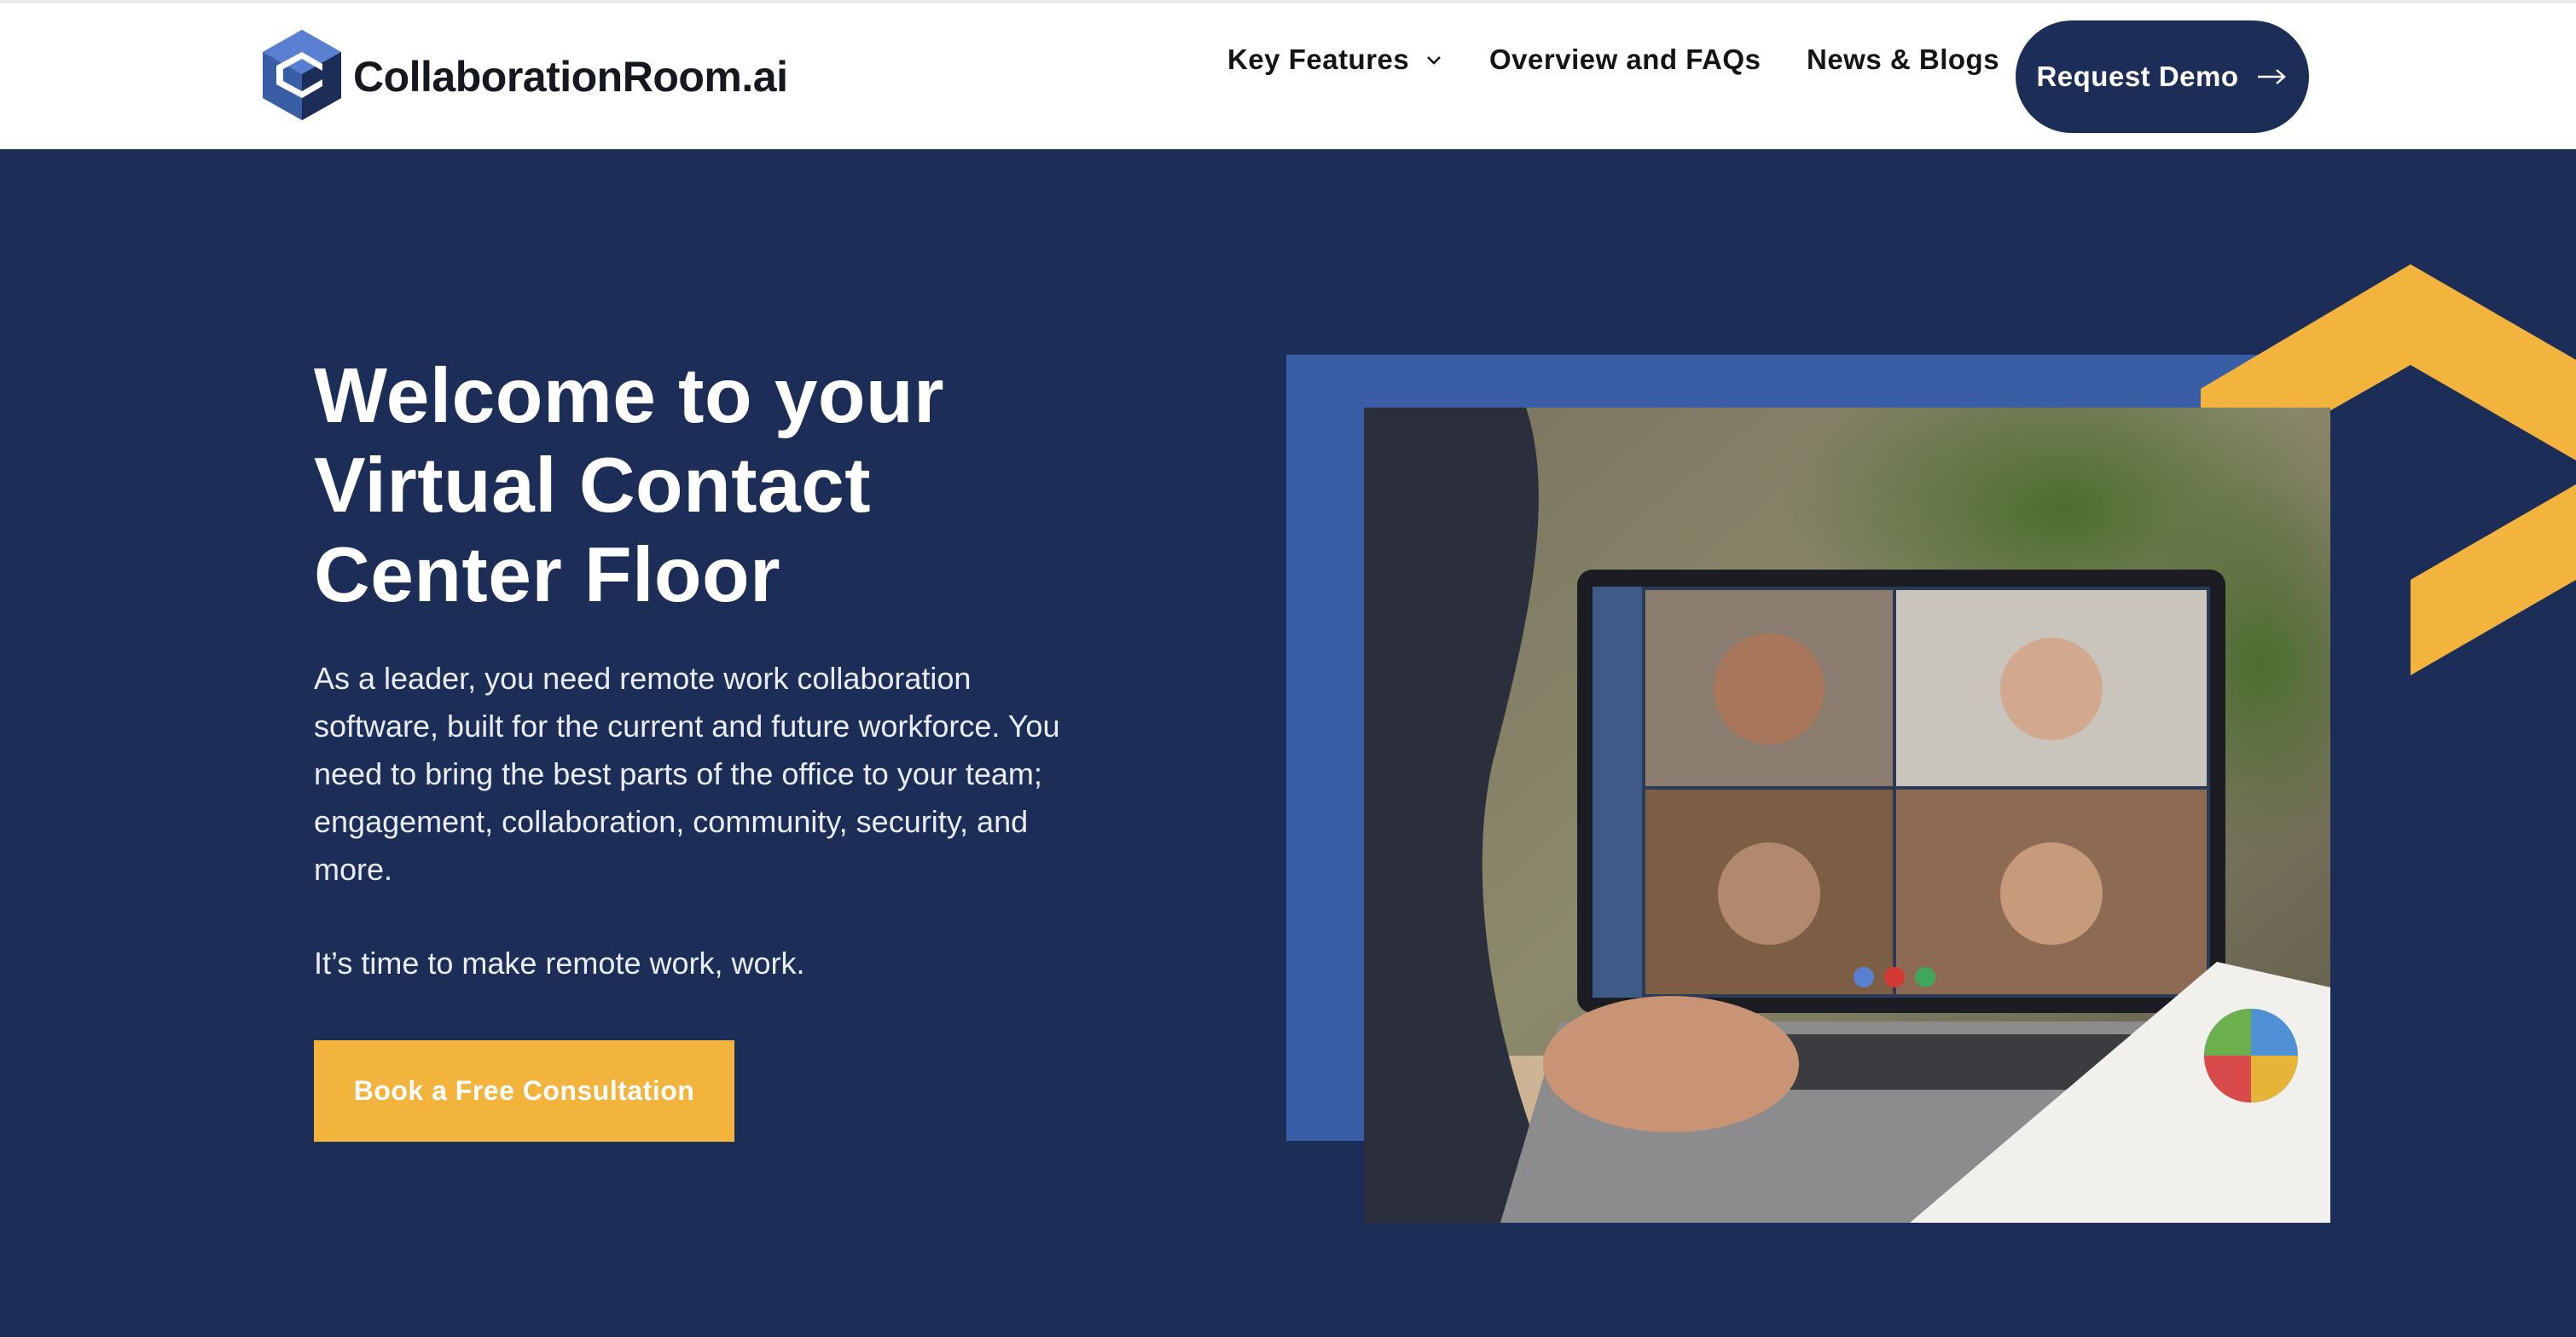  I want to click on nav-overview-faqs: Overview and FAQs, so click(1625, 59).